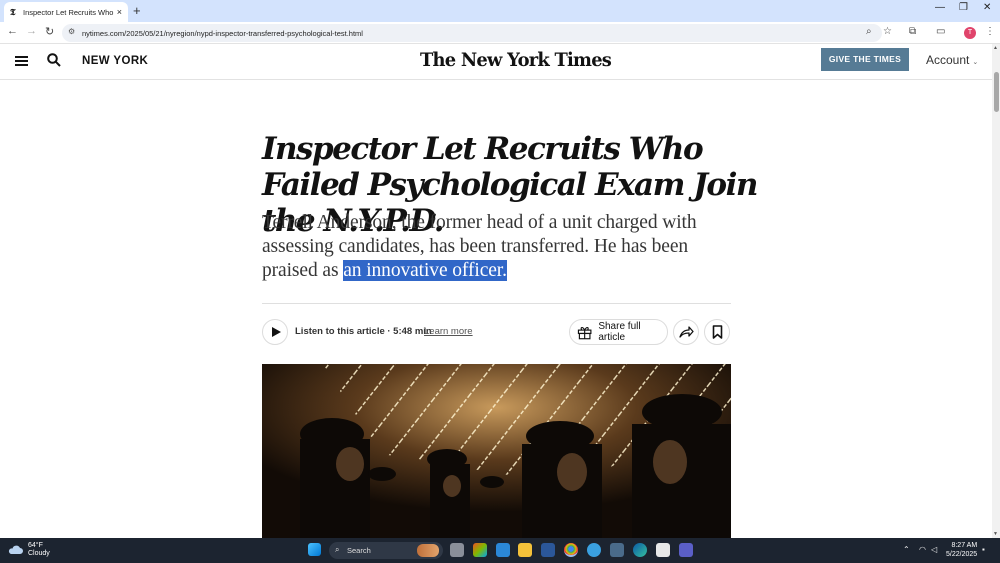 The width and height of the screenshot is (1000, 563). Describe the element at coordinates (584, 332) in the screenshot. I see `gift-icon` at that location.